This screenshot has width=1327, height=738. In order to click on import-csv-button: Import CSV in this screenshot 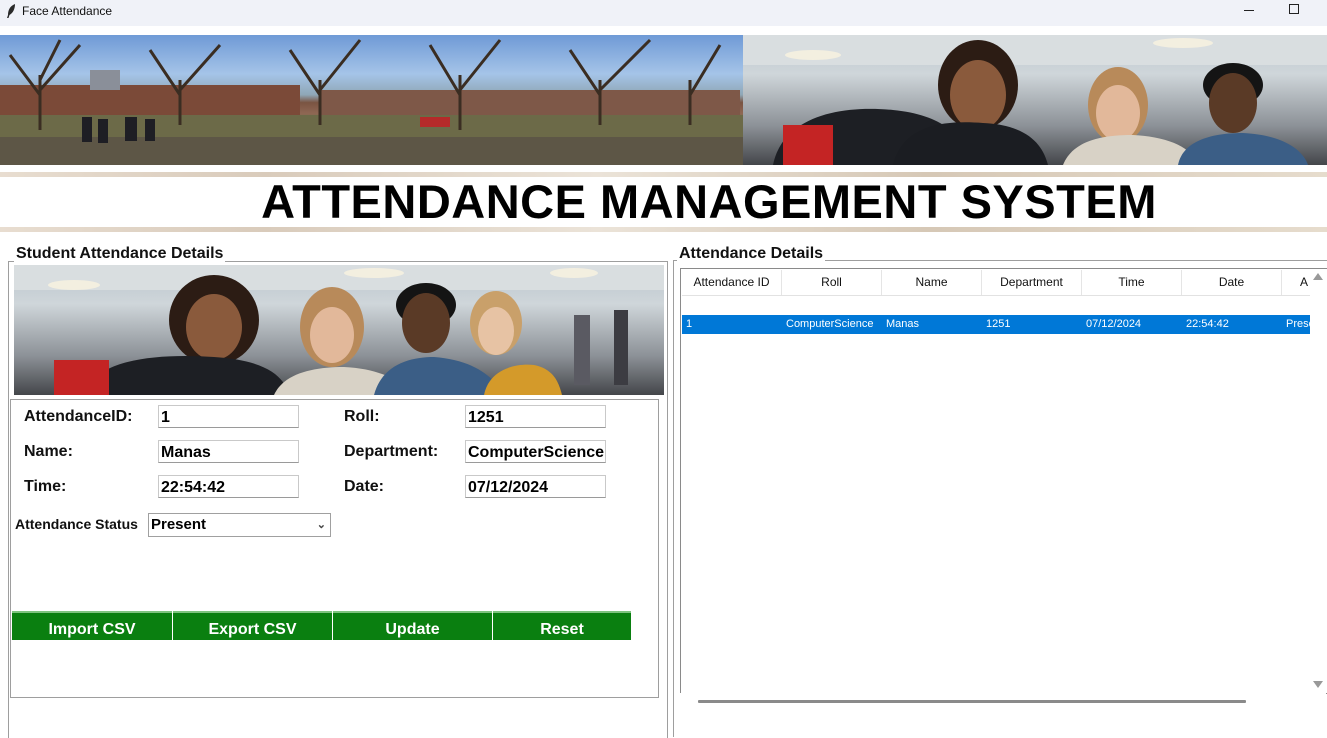, I will do `click(92, 625)`.